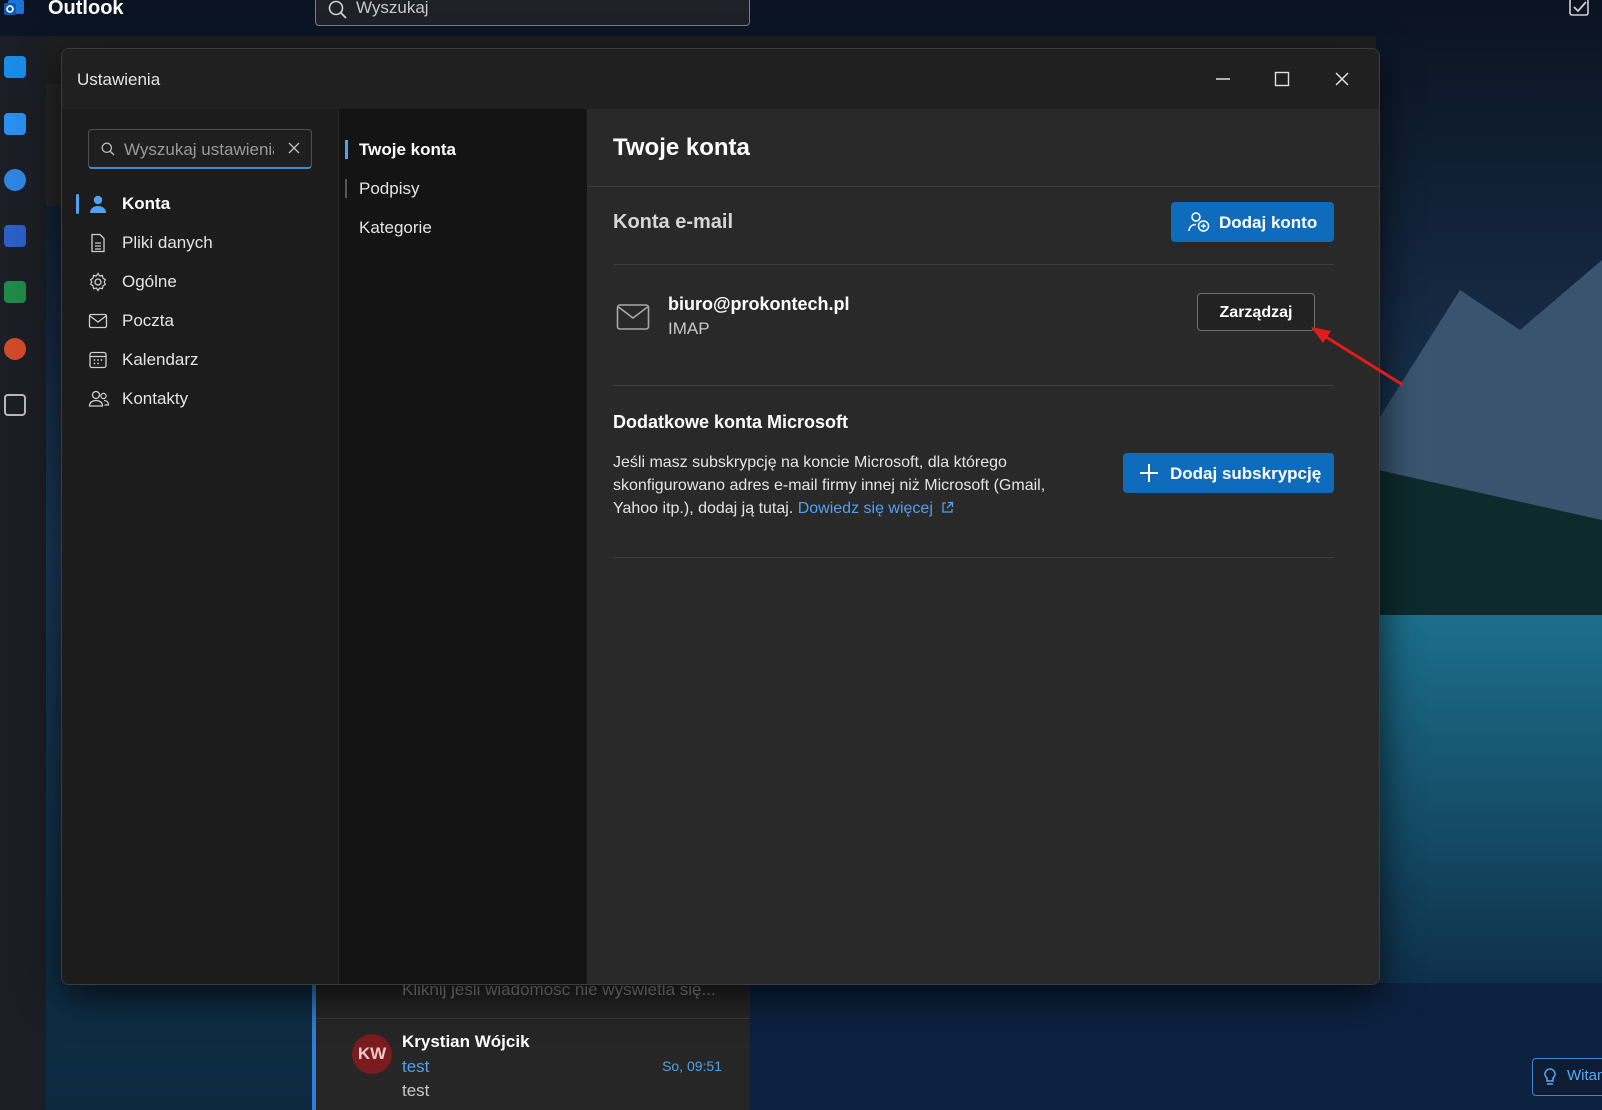  Describe the element at coordinates (201, 399) in the screenshot. I see `nav-item-kontakty: Kontakty` at that location.